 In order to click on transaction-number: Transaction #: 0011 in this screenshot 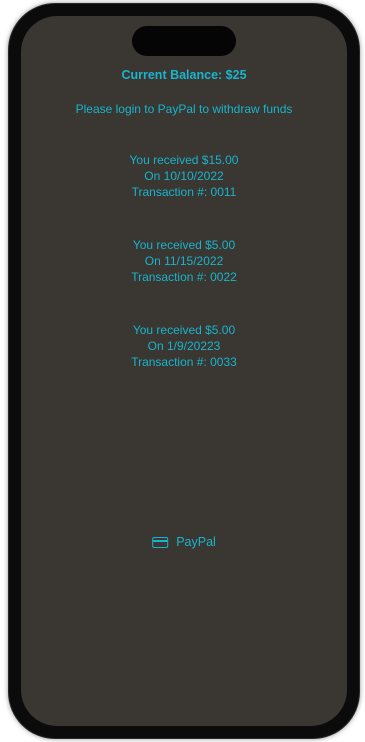, I will do `click(184, 192)`.